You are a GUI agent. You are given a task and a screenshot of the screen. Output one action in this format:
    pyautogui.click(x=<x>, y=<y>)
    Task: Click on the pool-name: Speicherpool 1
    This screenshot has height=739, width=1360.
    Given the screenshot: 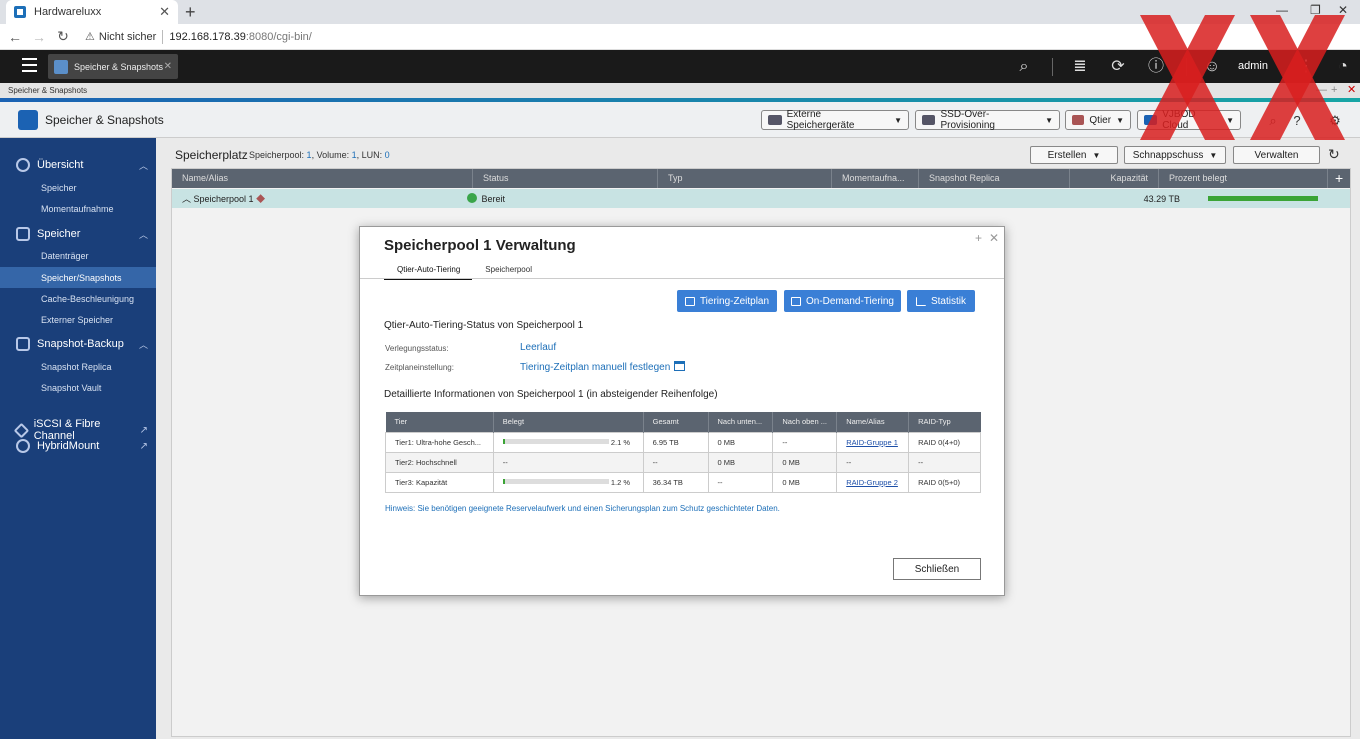 What is the action you would take?
    pyautogui.click(x=223, y=199)
    